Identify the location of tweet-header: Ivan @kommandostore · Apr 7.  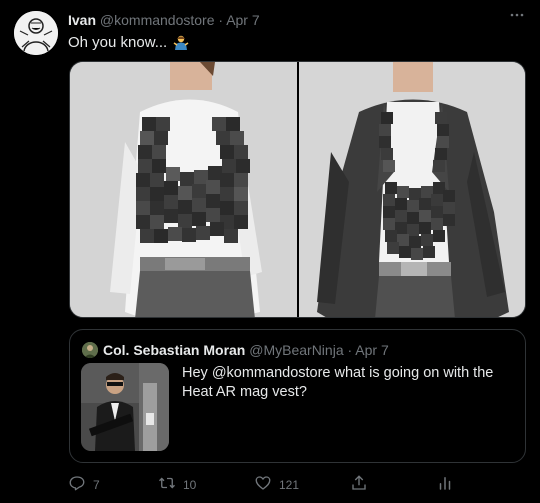
(164, 20).